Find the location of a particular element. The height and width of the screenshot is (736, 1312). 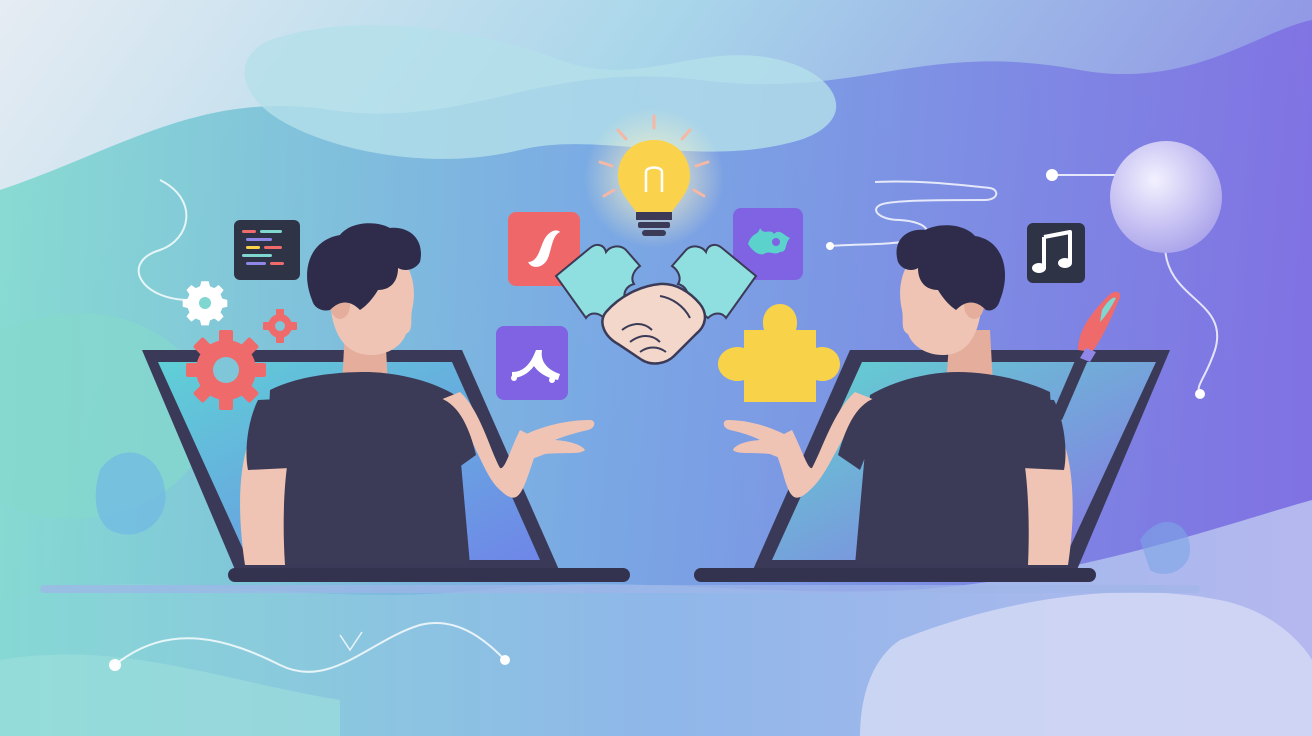

floating-orb is located at coordinates (1166, 197).